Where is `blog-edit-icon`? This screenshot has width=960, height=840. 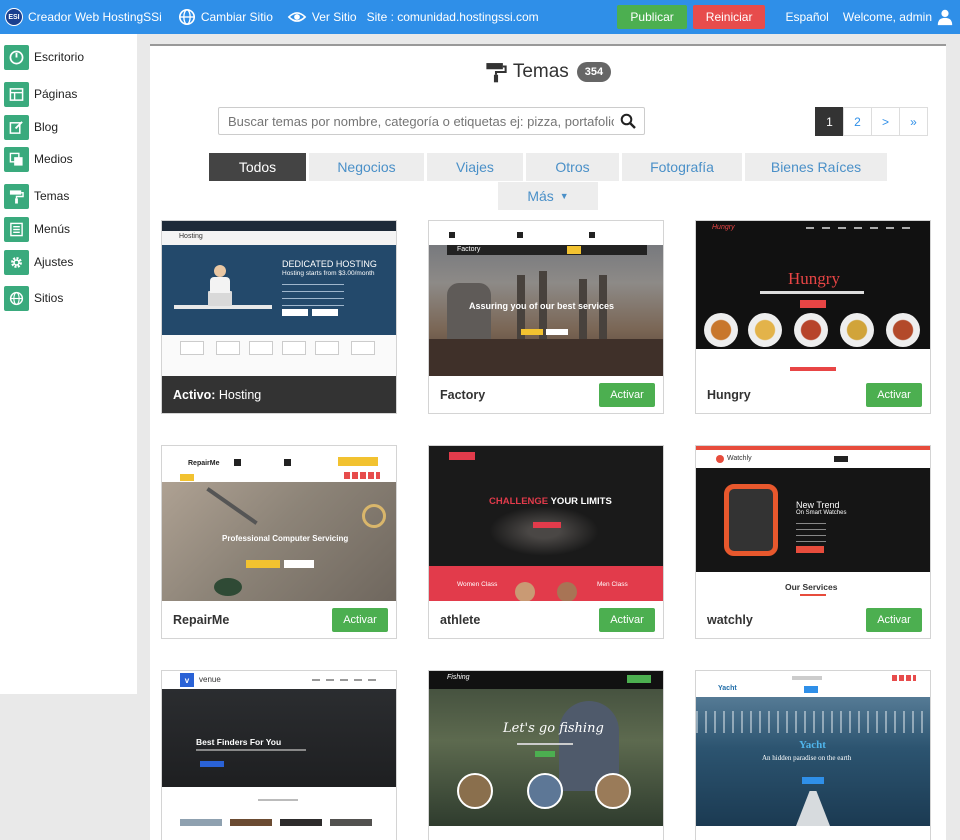
blog-edit-icon is located at coordinates (16, 127).